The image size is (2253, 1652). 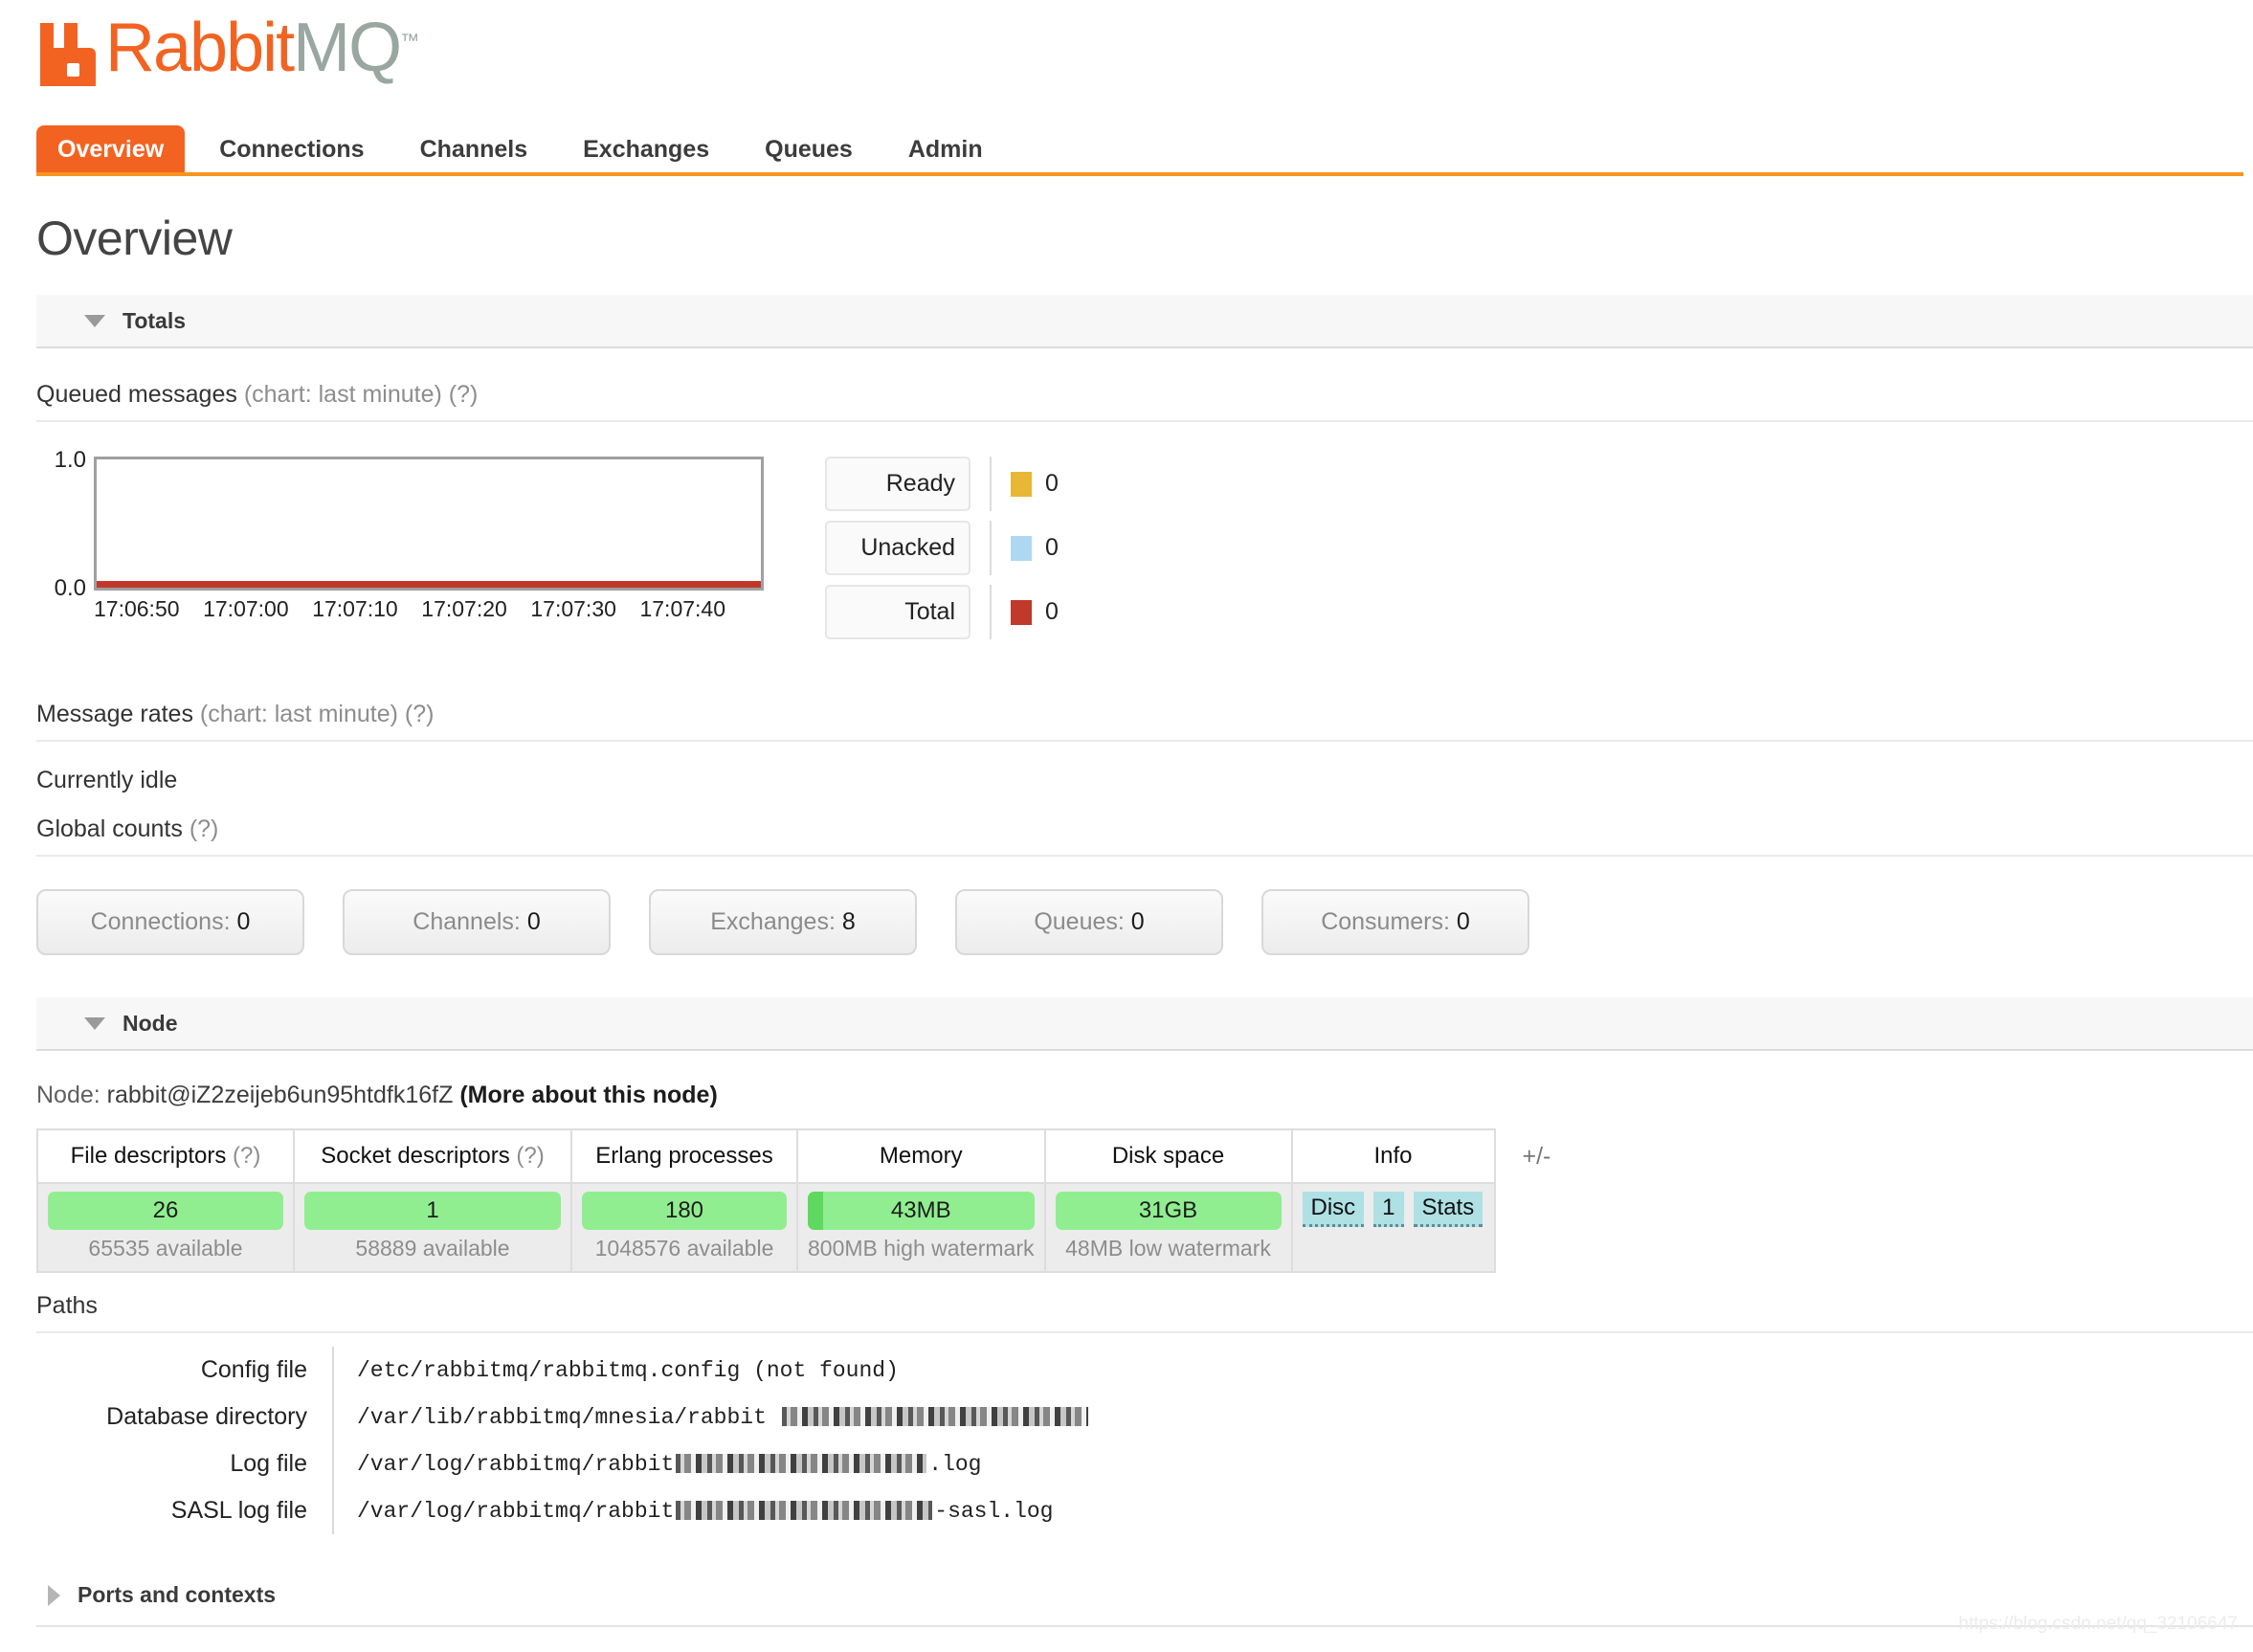 I want to click on chart-legend: Ready 0 Unacked 0 Total 0, so click(x=942, y=553).